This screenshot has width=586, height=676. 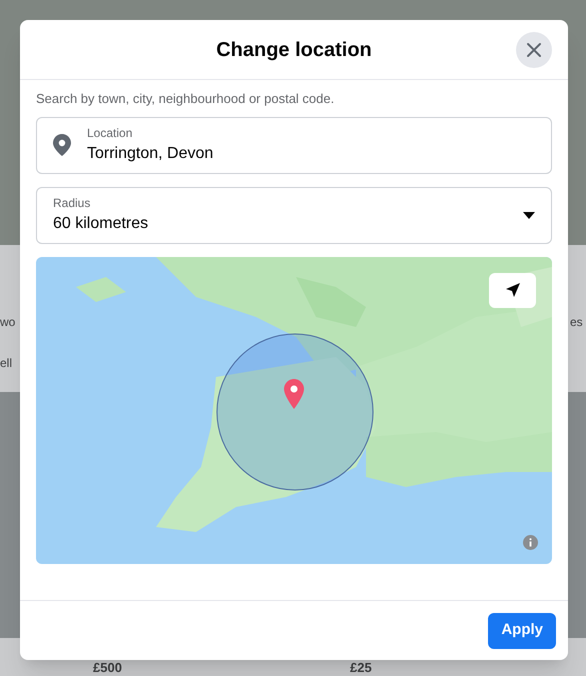 What do you see at coordinates (294, 145) in the screenshot?
I see `location-field: Location Torrington, Devon` at bounding box center [294, 145].